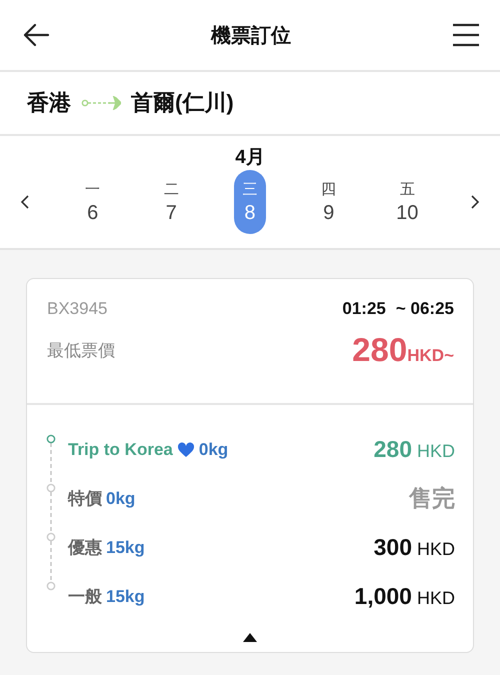 The height and width of the screenshot is (675, 500). I want to click on currency-label: HKD~, so click(430, 356).